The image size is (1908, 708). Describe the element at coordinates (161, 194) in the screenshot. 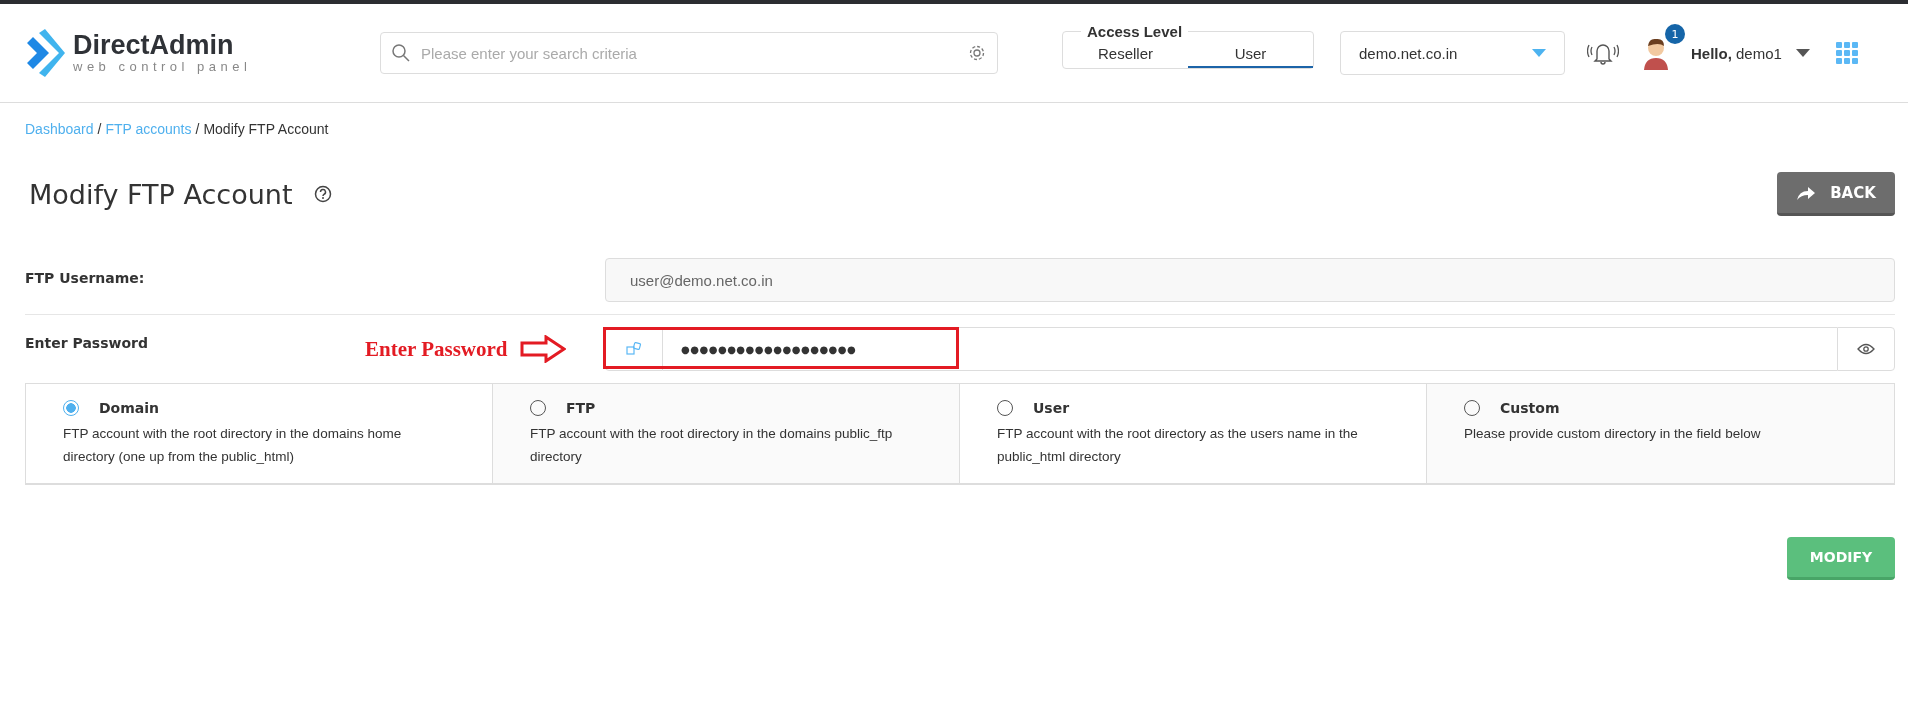

I see `page-title: Modify FTP Account` at that location.